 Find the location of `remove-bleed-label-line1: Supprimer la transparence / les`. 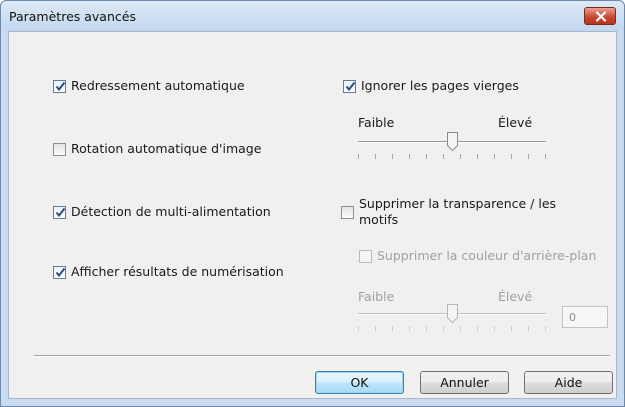

remove-bleed-label-line1: Supprimer la transparence / les is located at coordinates (457, 203).